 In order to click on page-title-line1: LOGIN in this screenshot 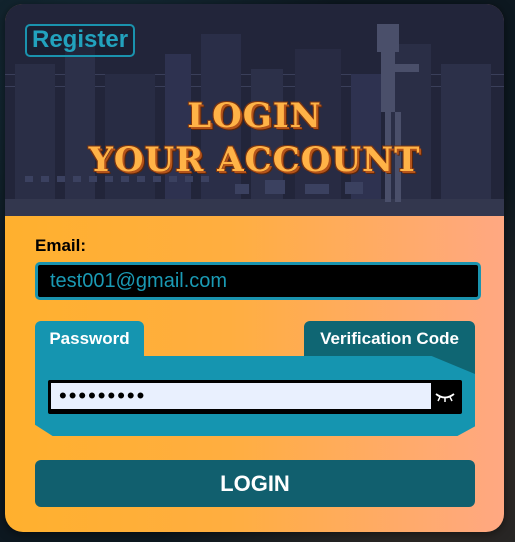, I will do `click(254, 116)`.